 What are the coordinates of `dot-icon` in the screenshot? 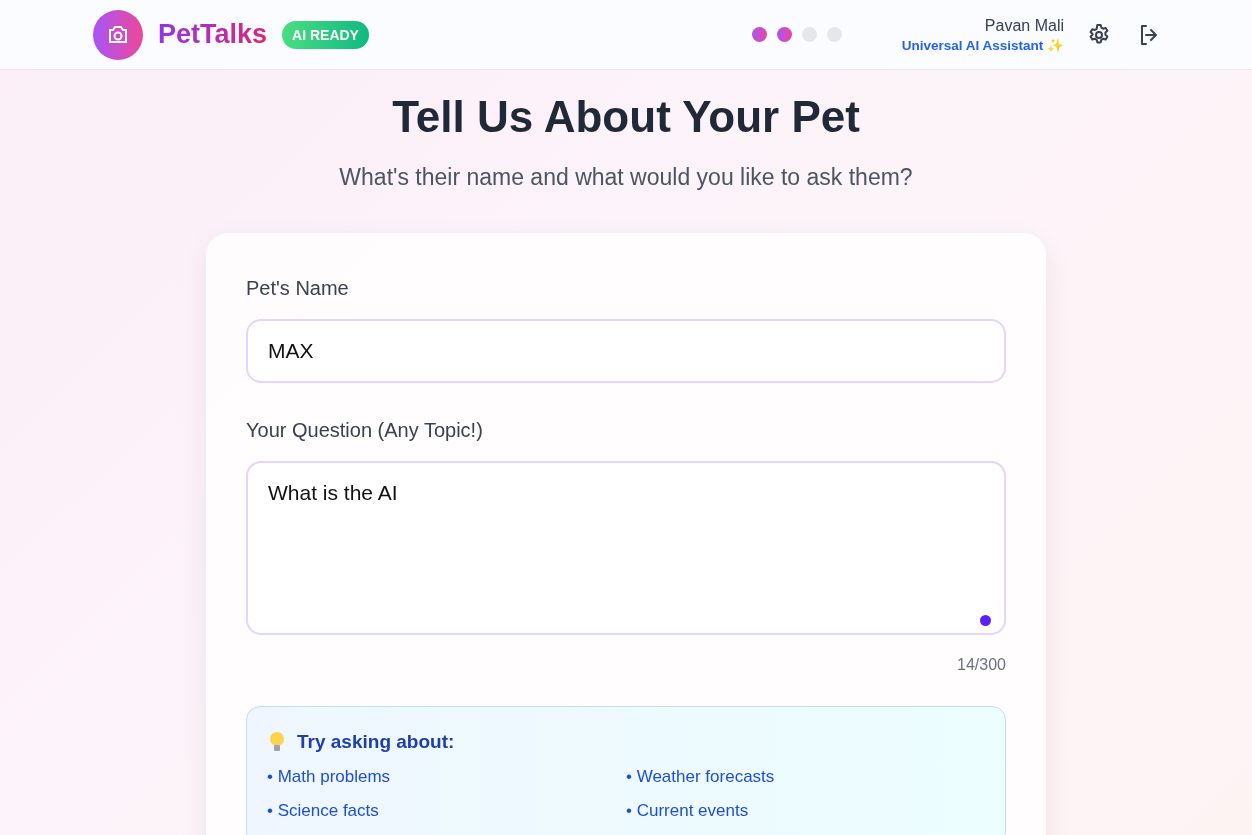 It's located at (985, 620).